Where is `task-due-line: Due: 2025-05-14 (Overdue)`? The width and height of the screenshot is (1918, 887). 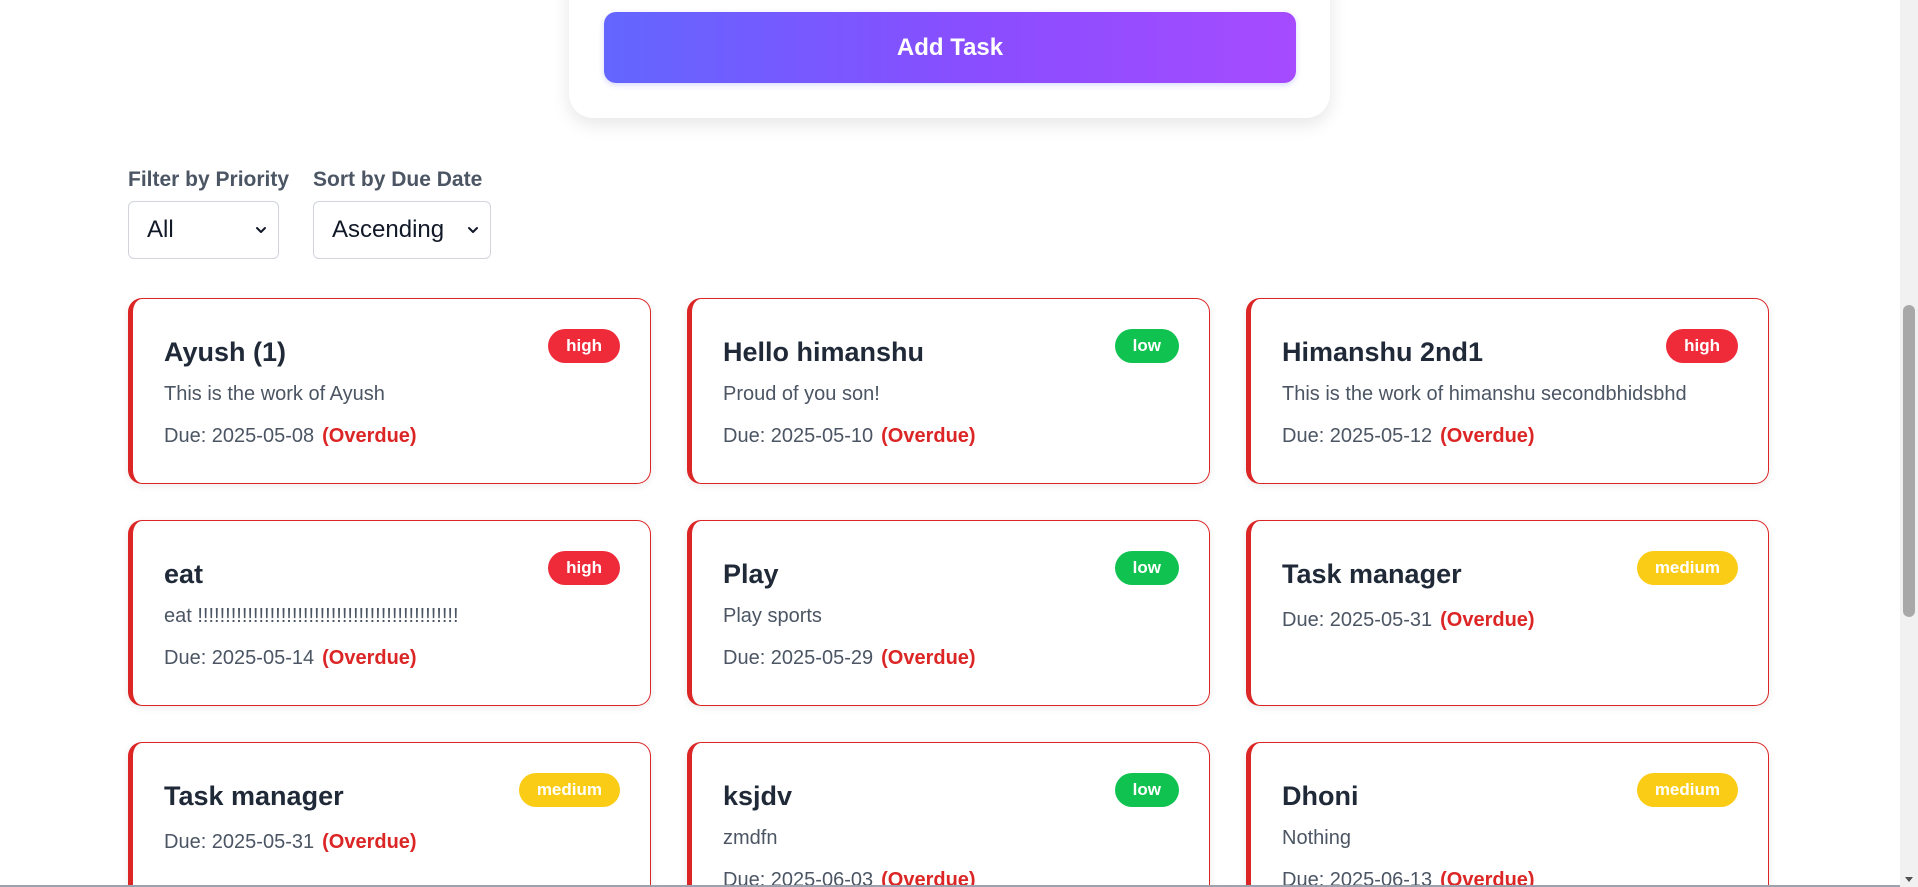
task-due-line: Due: 2025-05-14 (Overdue) is located at coordinates (392, 658).